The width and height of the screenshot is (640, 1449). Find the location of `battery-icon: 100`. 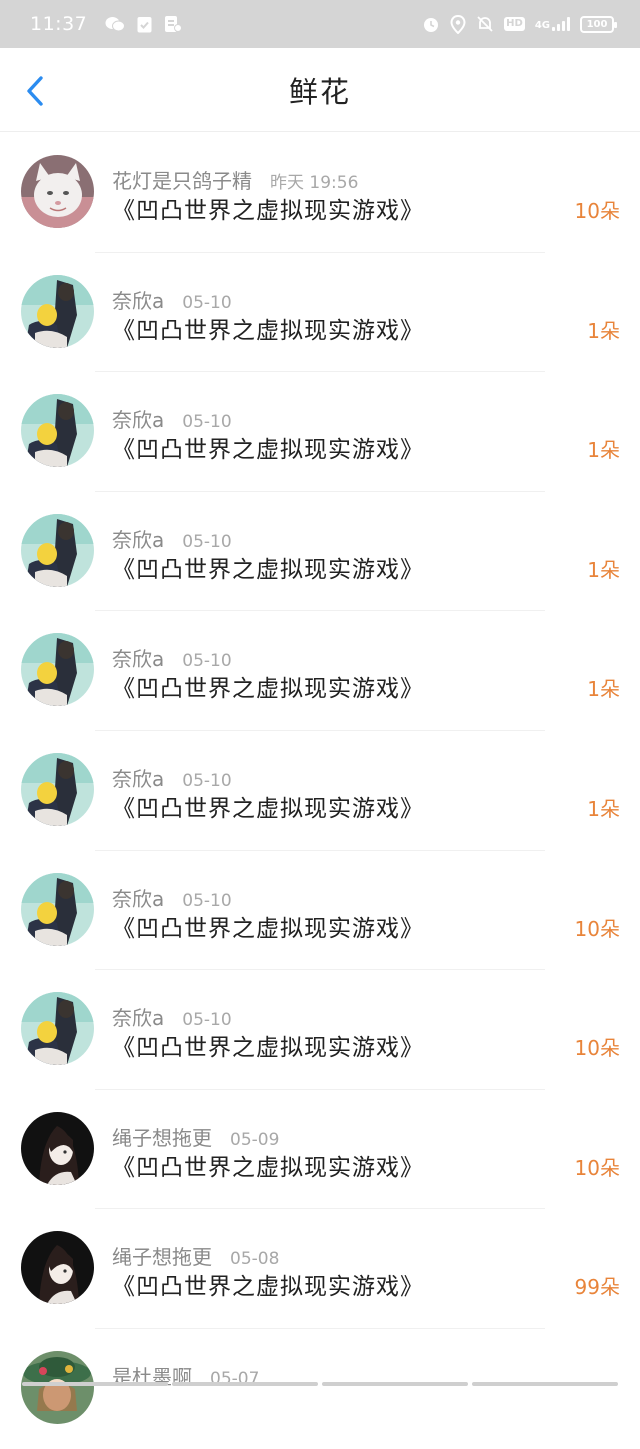

battery-icon: 100 is located at coordinates (597, 24).